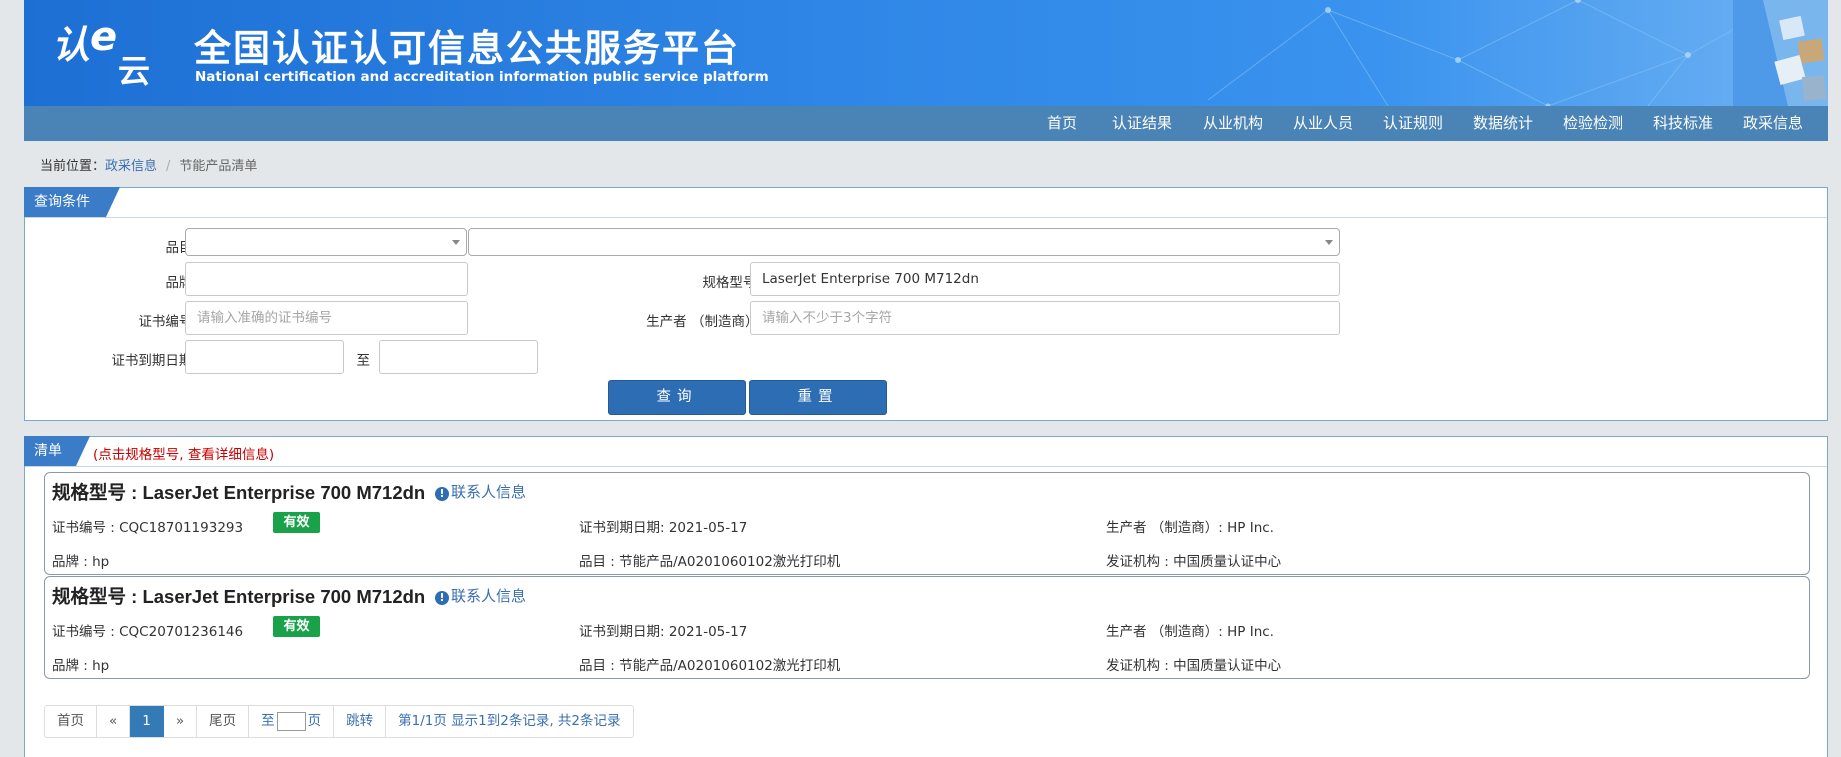 This screenshot has height=757, width=1841. What do you see at coordinates (103, 37) in the screenshot?
I see `svg-text: e` at bounding box center [103, 37].